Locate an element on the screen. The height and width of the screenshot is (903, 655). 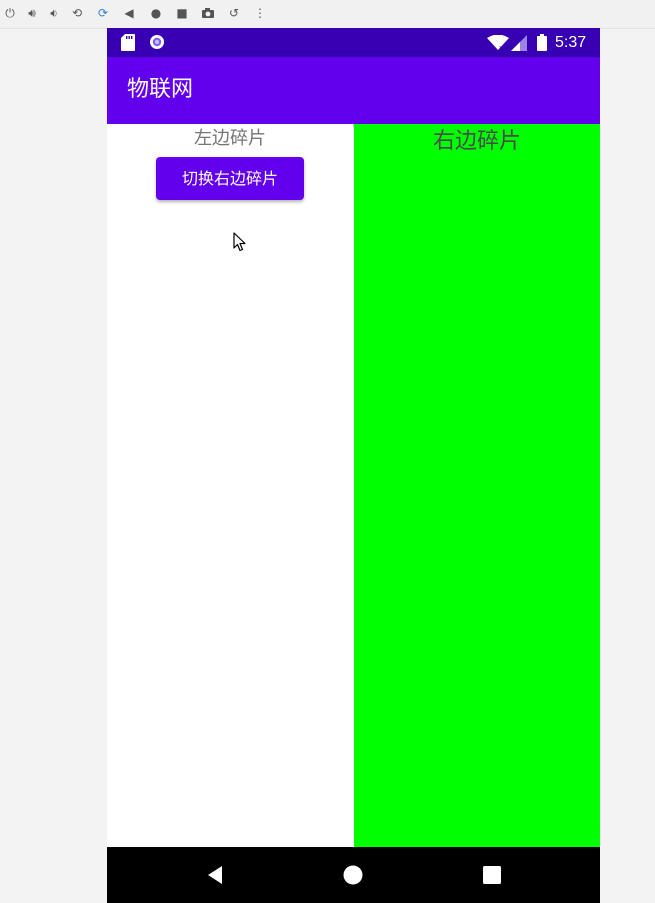
back-icon: ◀ is located at coordinates (129, 13).